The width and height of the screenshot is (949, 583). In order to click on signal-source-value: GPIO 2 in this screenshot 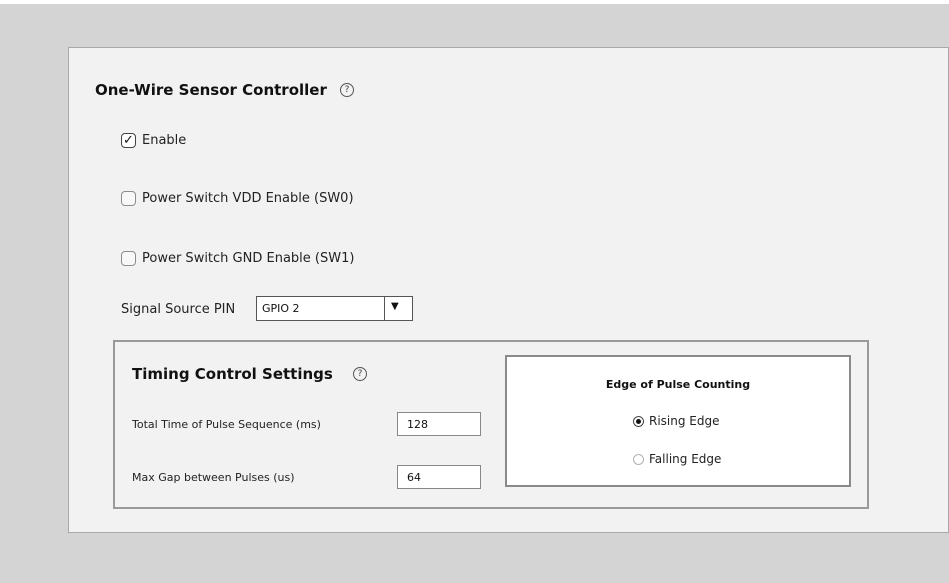, I will do `click(281, 308)`.